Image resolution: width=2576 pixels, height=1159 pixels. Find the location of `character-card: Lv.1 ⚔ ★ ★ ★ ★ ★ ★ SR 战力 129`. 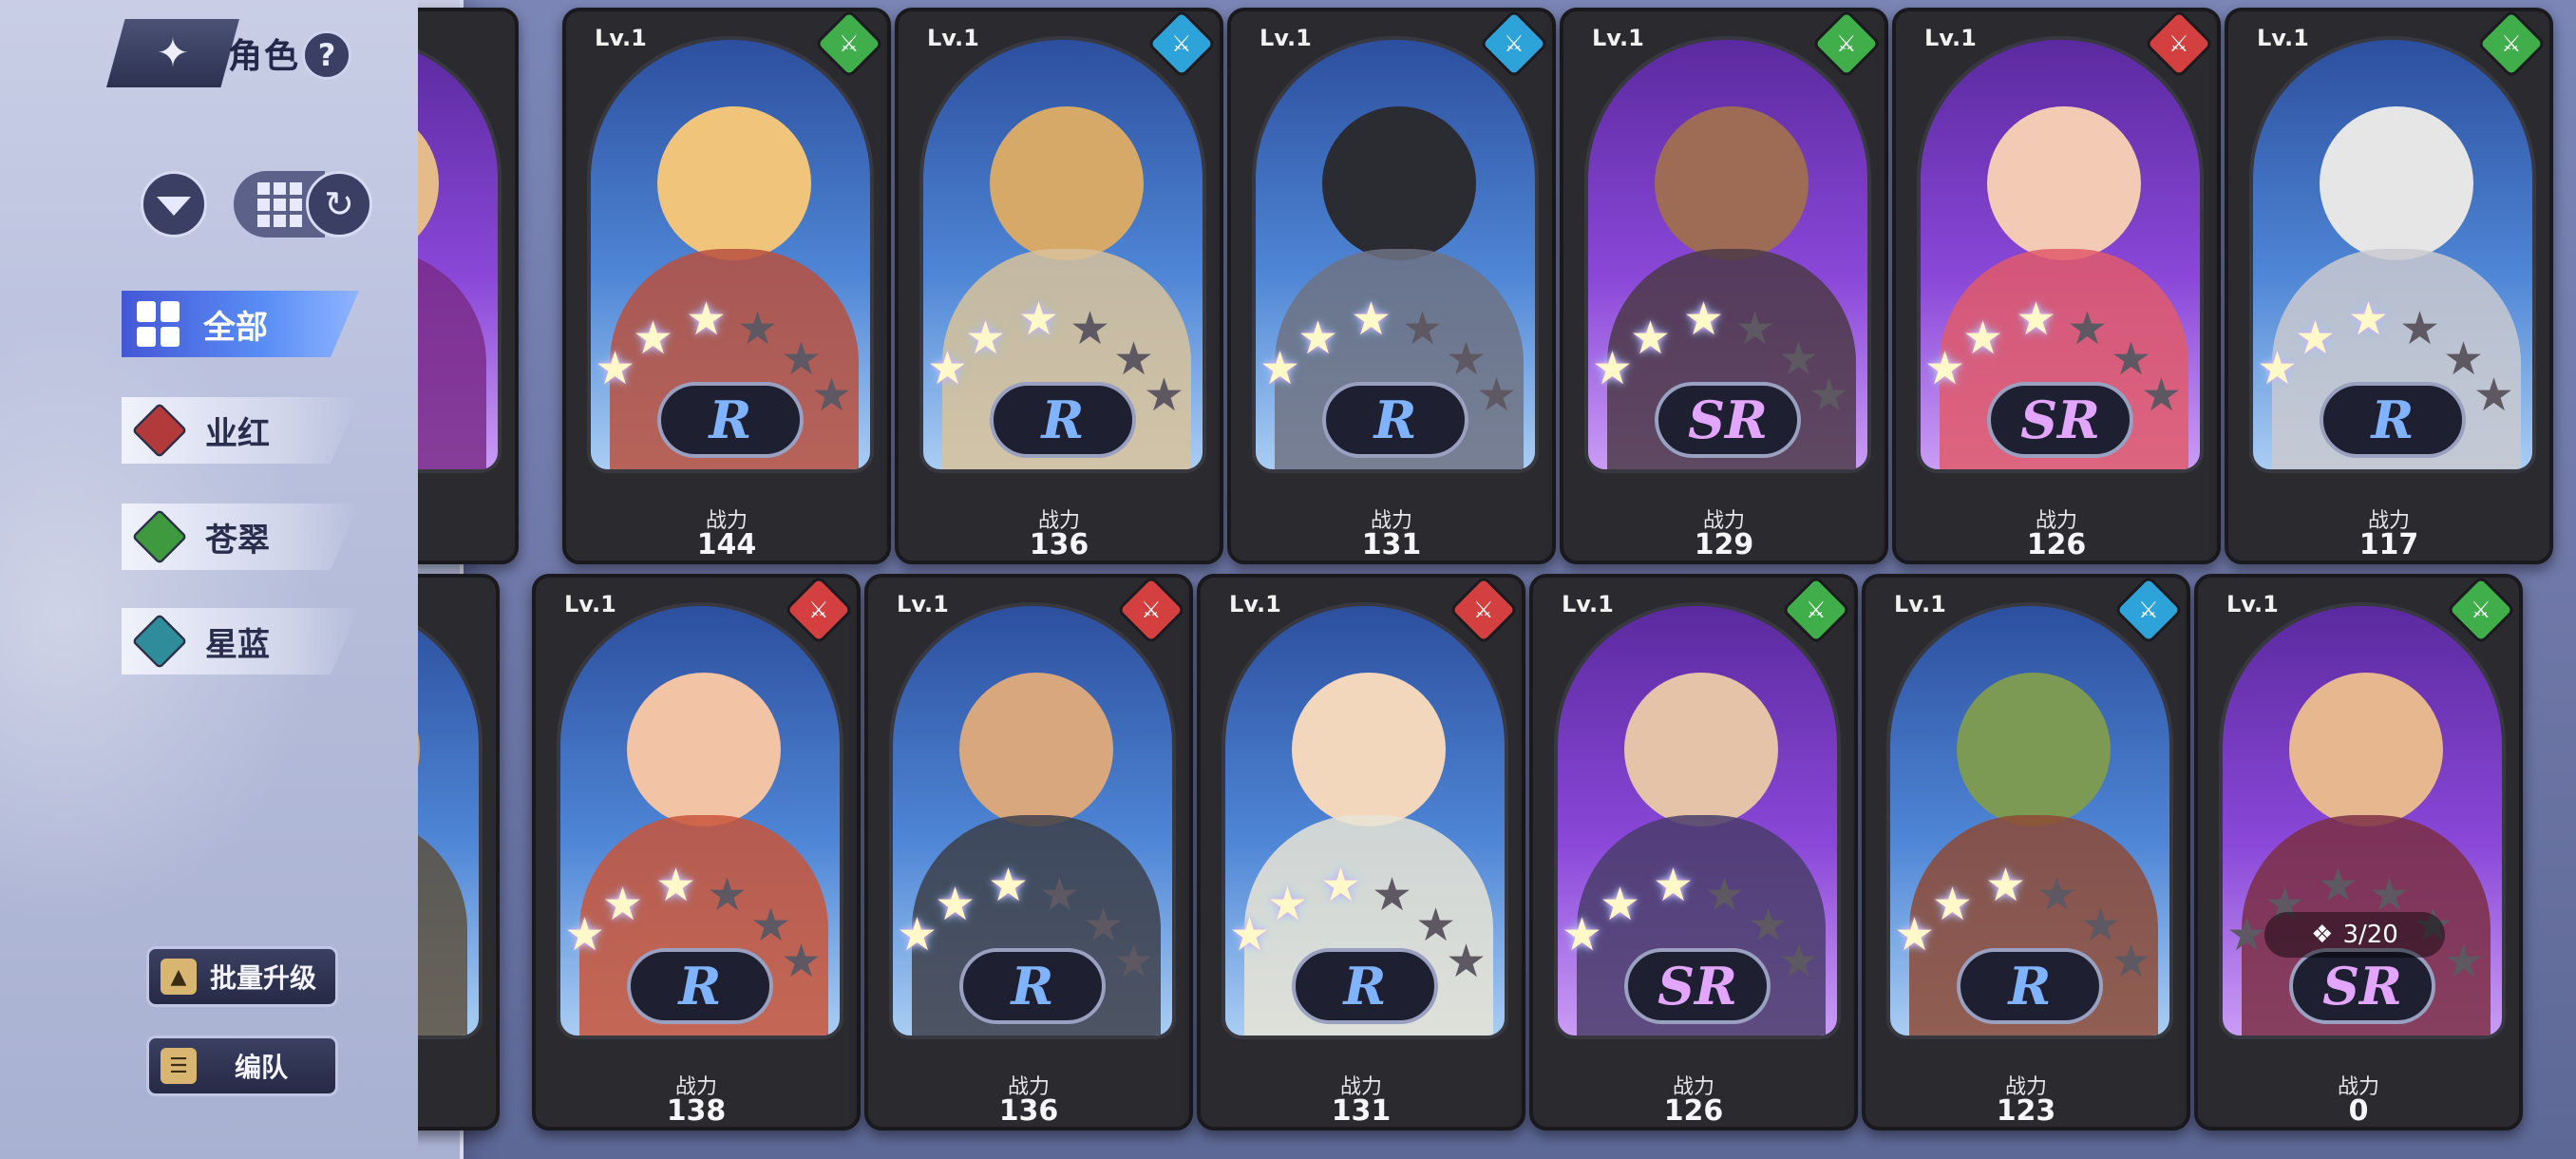

character-card: Lv.1 ⚔ ★ ★ ★ ★ ★ ★ SR 战力 129 is located at coordinates (1724, 286).